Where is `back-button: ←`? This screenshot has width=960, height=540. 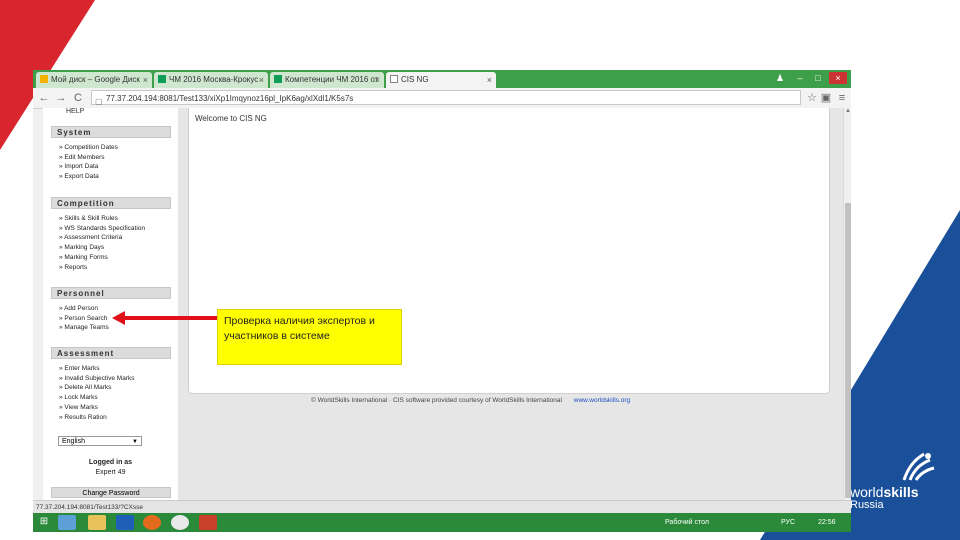 back-button: ← is located at coordinates (44, 98).